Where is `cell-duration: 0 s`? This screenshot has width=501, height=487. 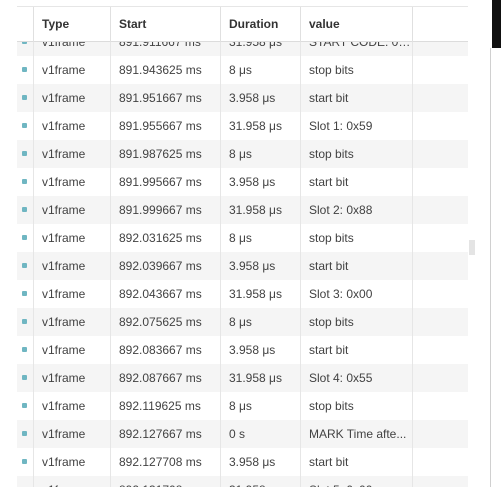
cell-duration: 0 s is located at coordinates (260, 434).